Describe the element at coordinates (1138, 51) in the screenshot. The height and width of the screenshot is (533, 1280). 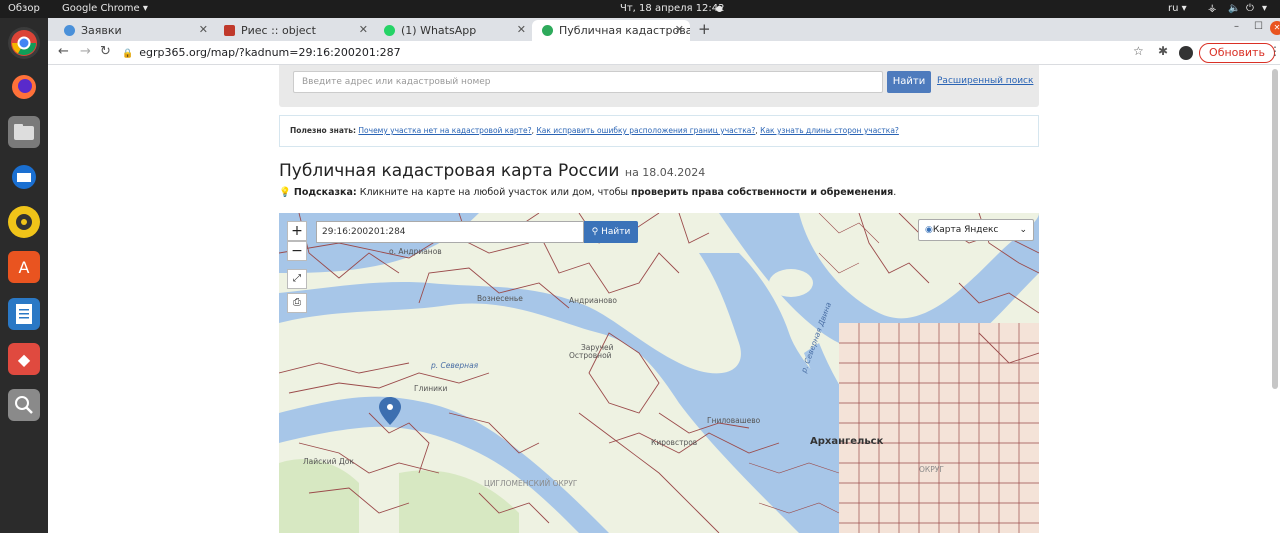
I see `bookmark-star-icon: ☆` at that location.